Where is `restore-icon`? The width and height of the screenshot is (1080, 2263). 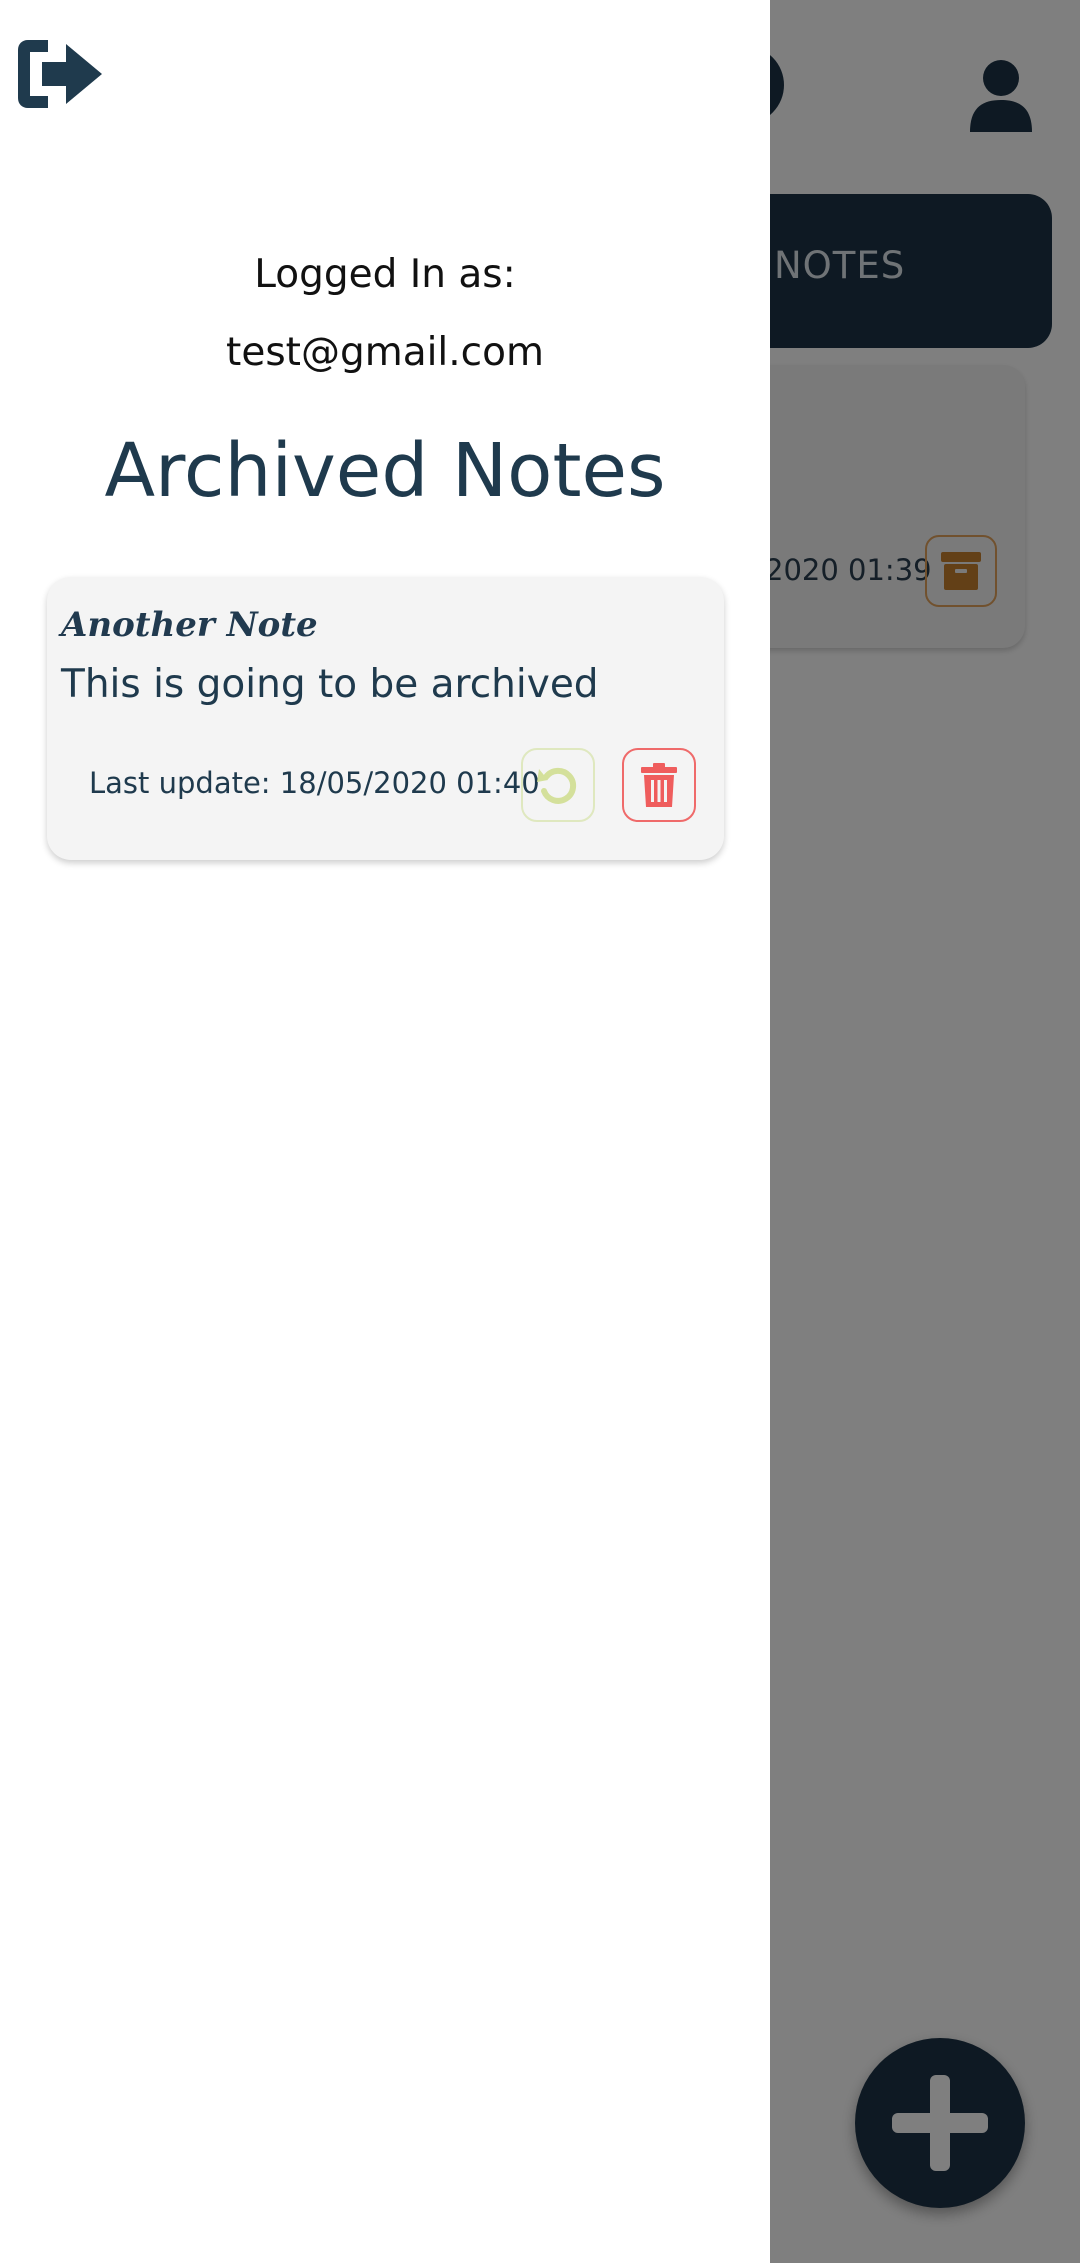
restore-icon is located at coordinates (557, 785).